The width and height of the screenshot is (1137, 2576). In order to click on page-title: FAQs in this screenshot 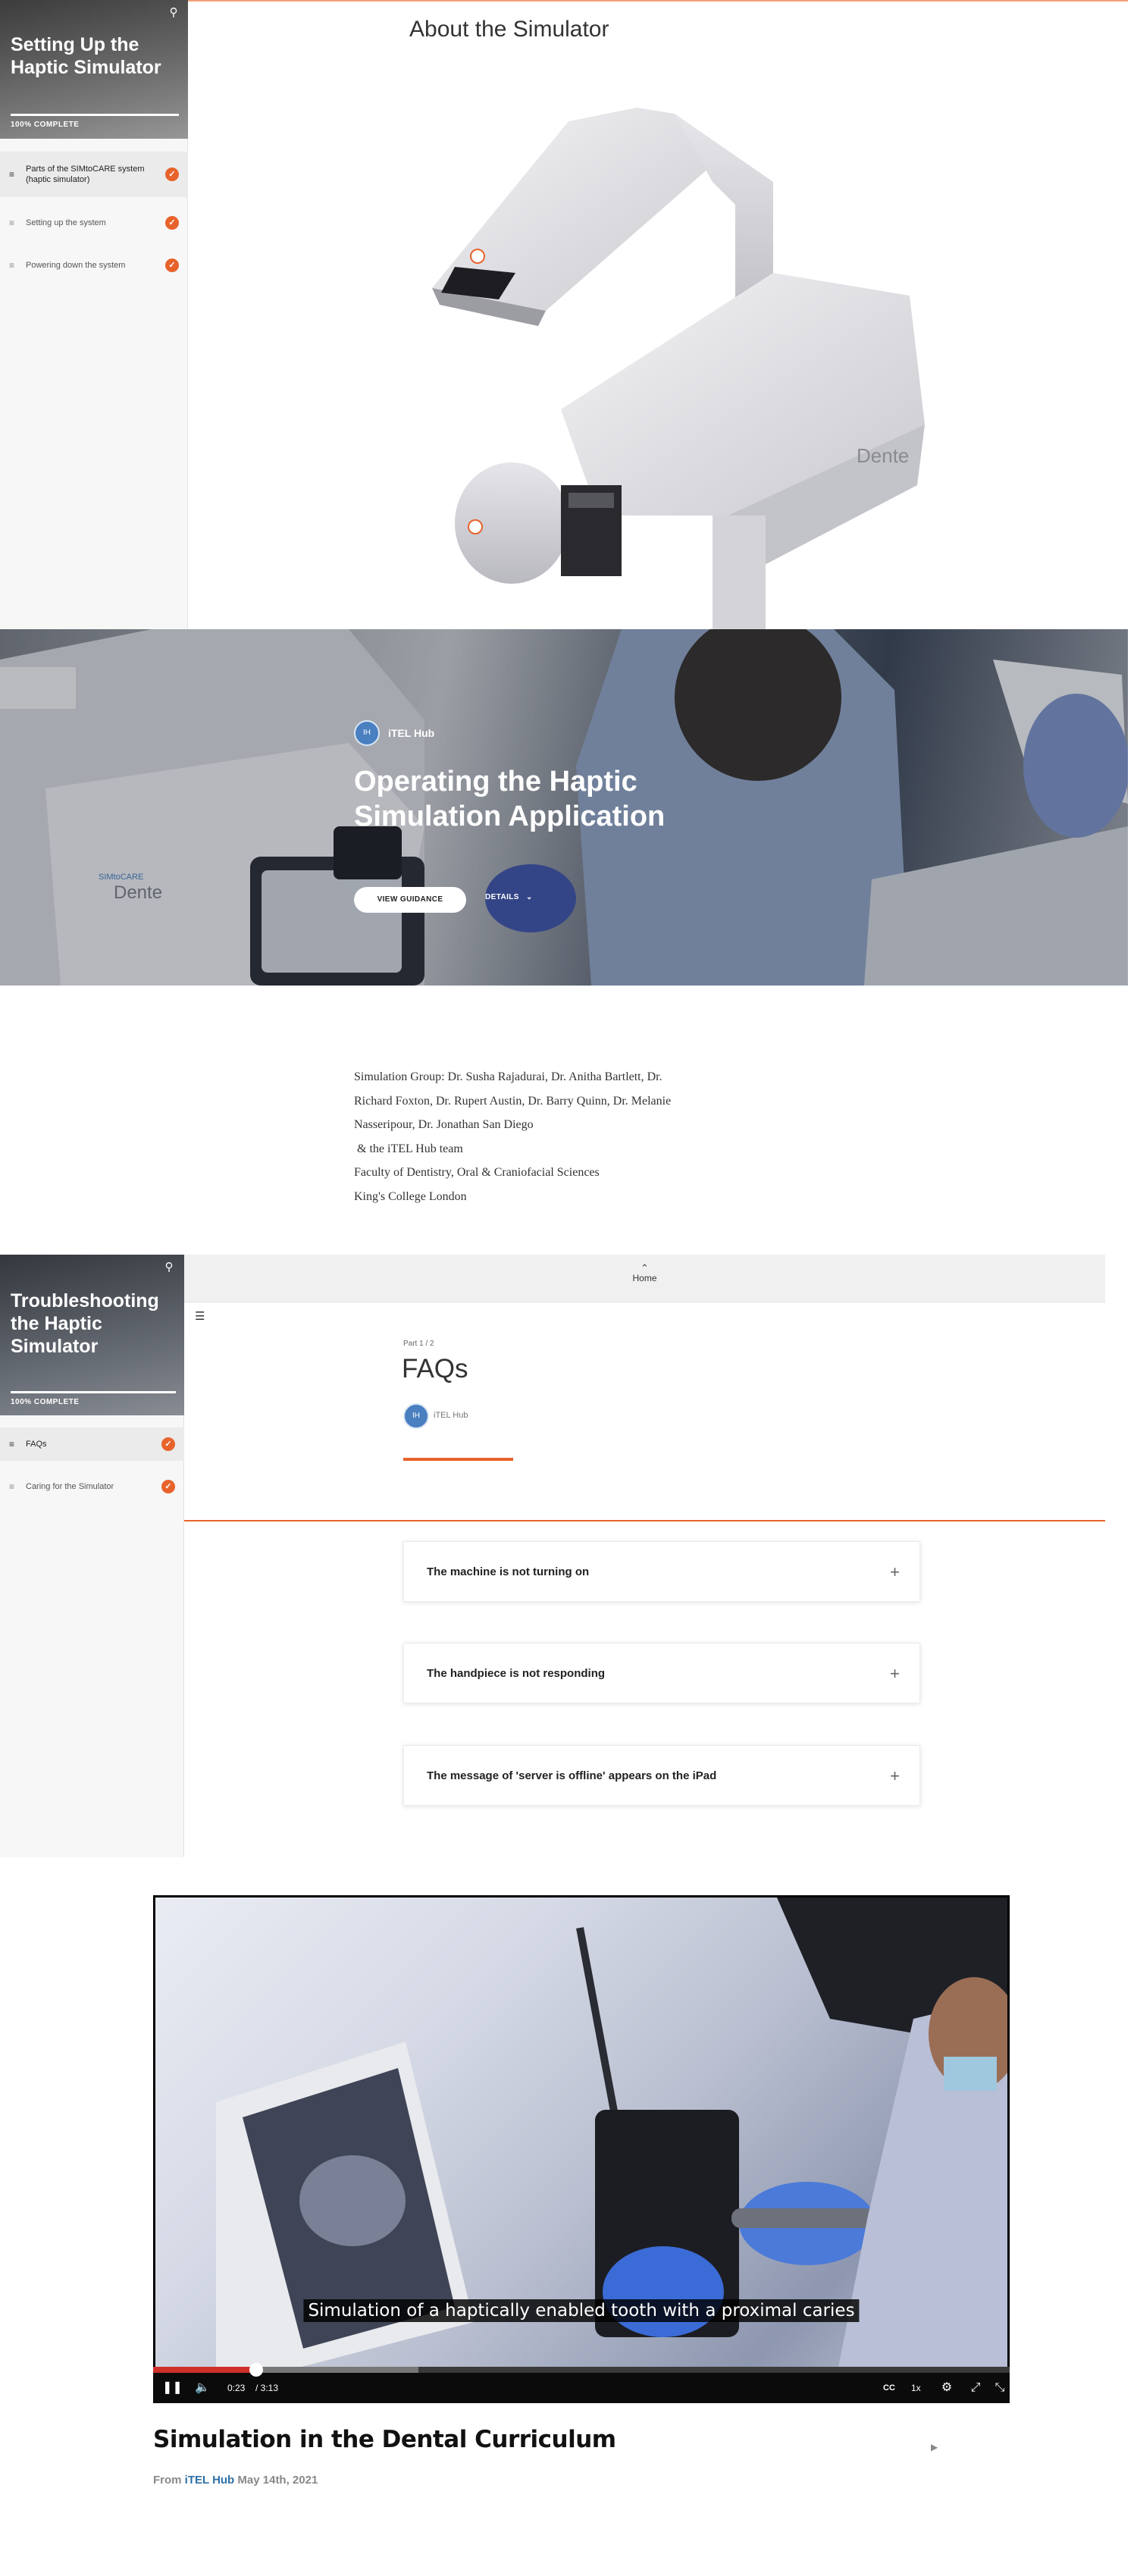, I will do `click(435, 1369)`.